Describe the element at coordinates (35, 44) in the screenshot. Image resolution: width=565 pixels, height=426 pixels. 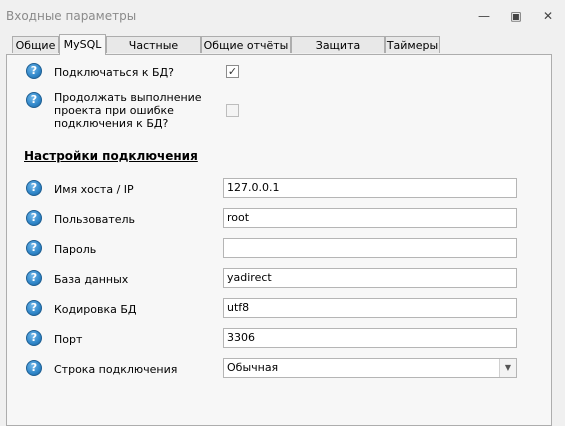
I see `tab-general: Общие` at that location.